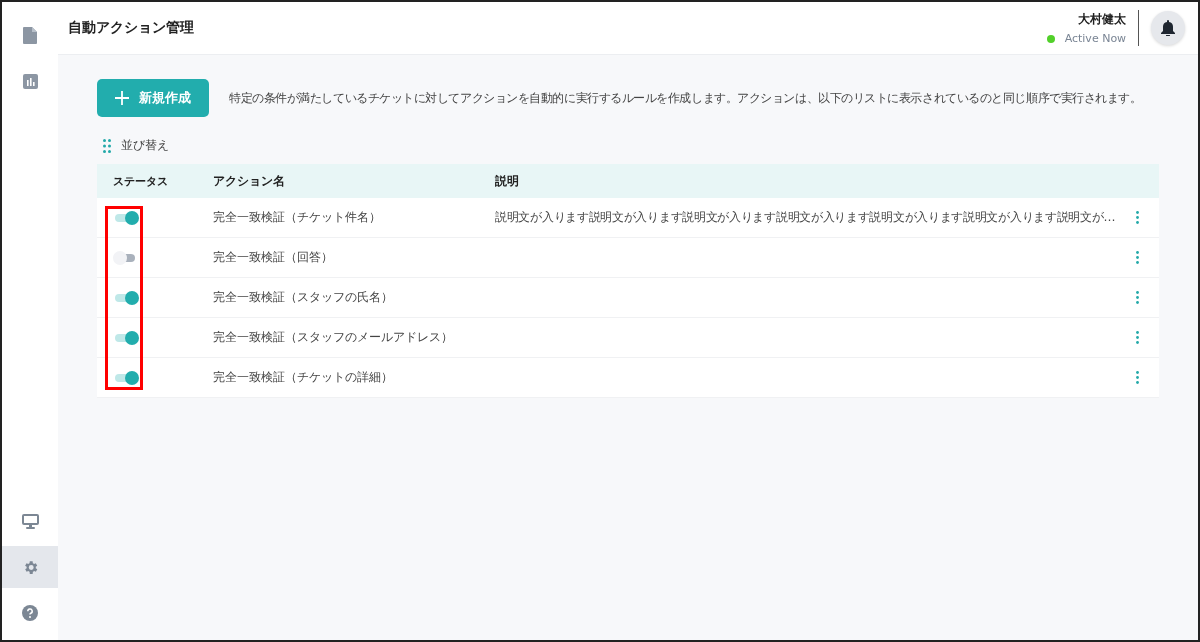 This screenshot has height=642, width=1200. I want to click on sort-button: 並び替え, so click(133, 145).